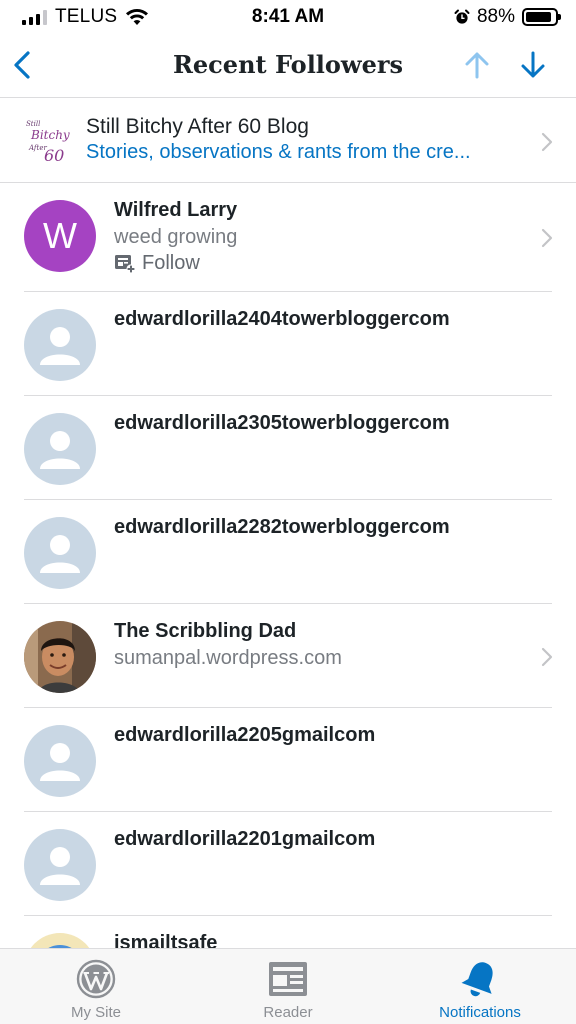  I want to click on follower-subtitle: weed growing, so click(176, 237).